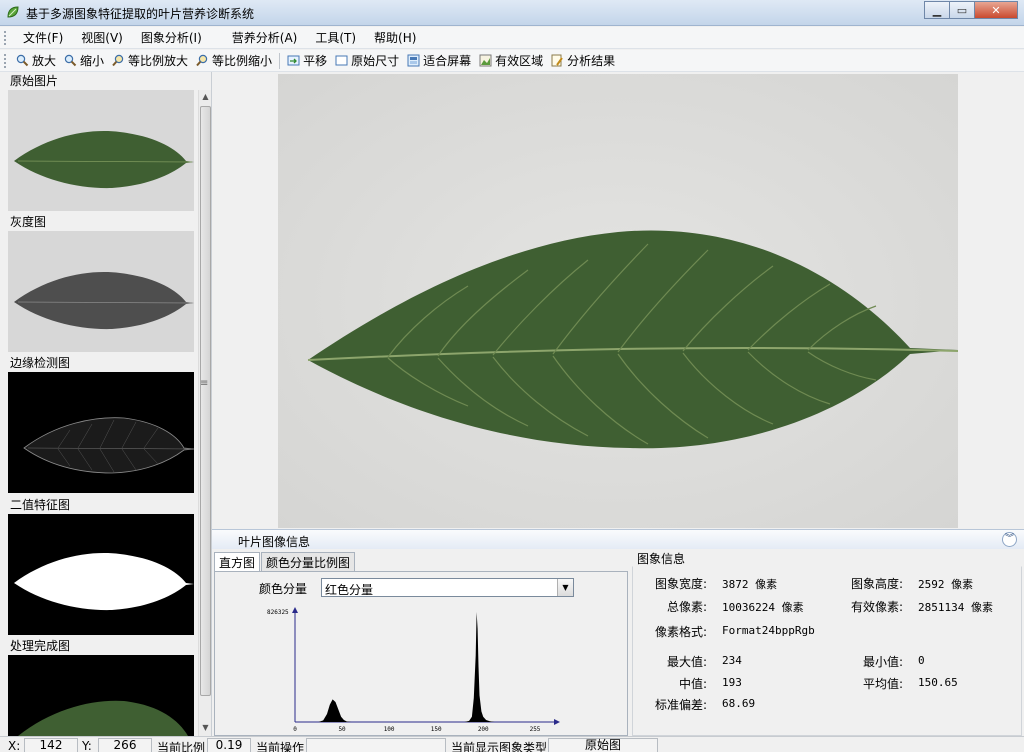 The height and width of the screenshot is (752, 1024). I want to click on thumb-binary, so click(101, 574).